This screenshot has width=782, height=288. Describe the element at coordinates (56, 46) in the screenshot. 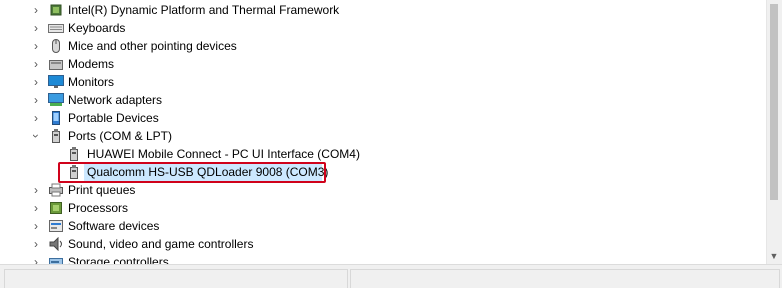

I see `mouse-icon` at that location.